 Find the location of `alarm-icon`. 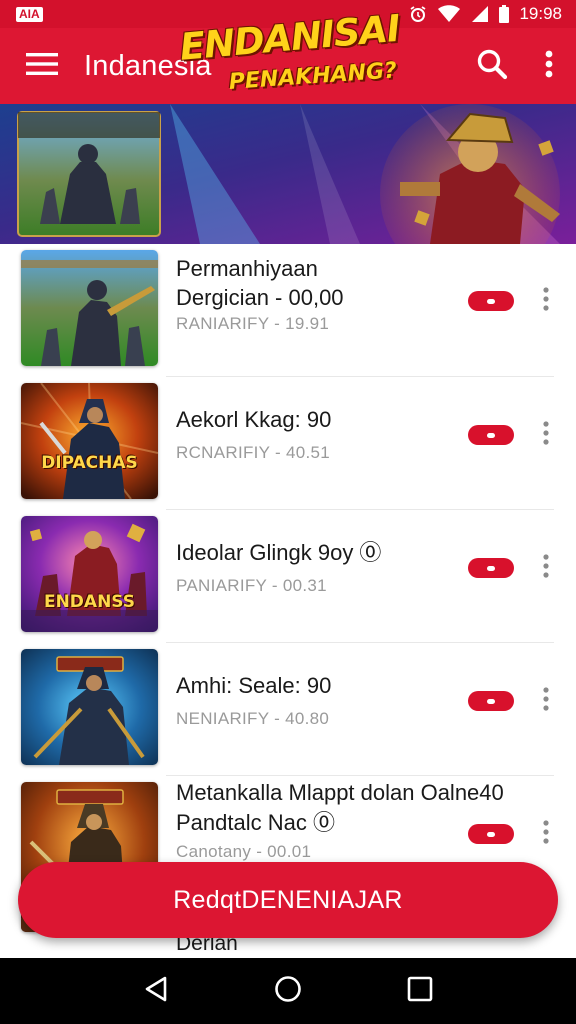

alarm-icon is located at coordinates (418, 14).